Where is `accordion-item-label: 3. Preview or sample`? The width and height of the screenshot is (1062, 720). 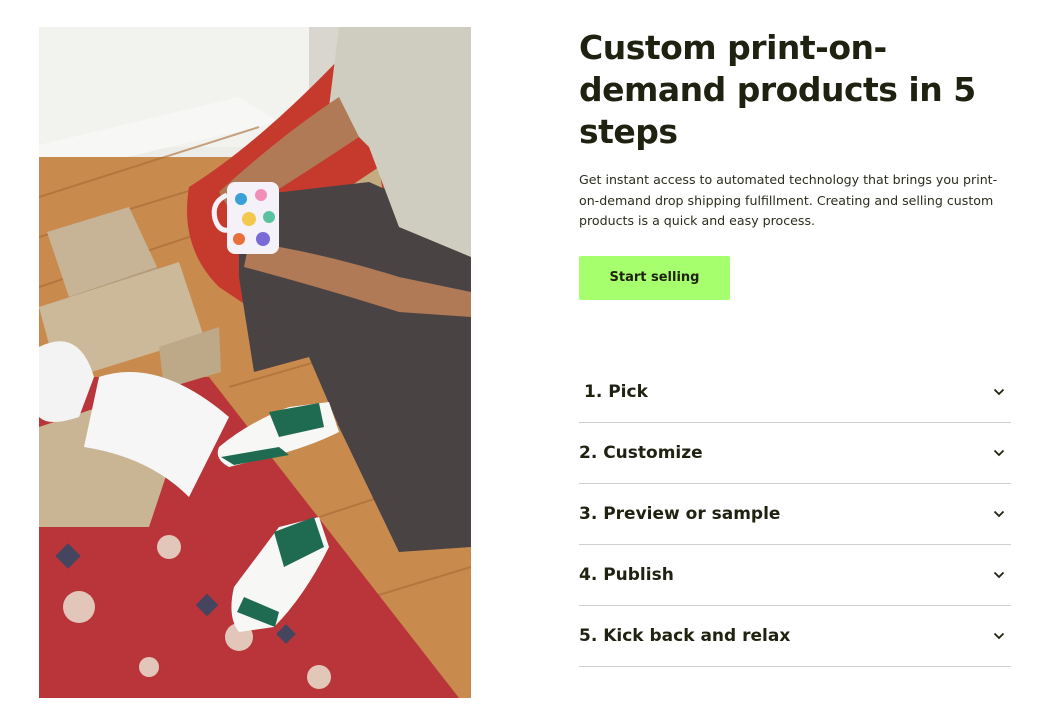 accordion-item-label: 3. Preview or sample is located at coordinates (680, 514).